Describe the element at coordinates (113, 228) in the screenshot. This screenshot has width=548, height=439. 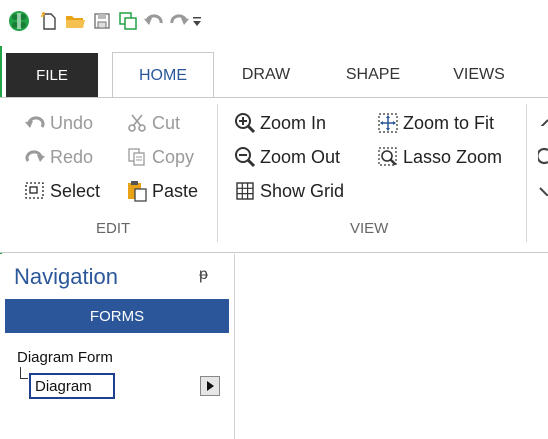
I see `edit-group-label: EDIT` at that location.